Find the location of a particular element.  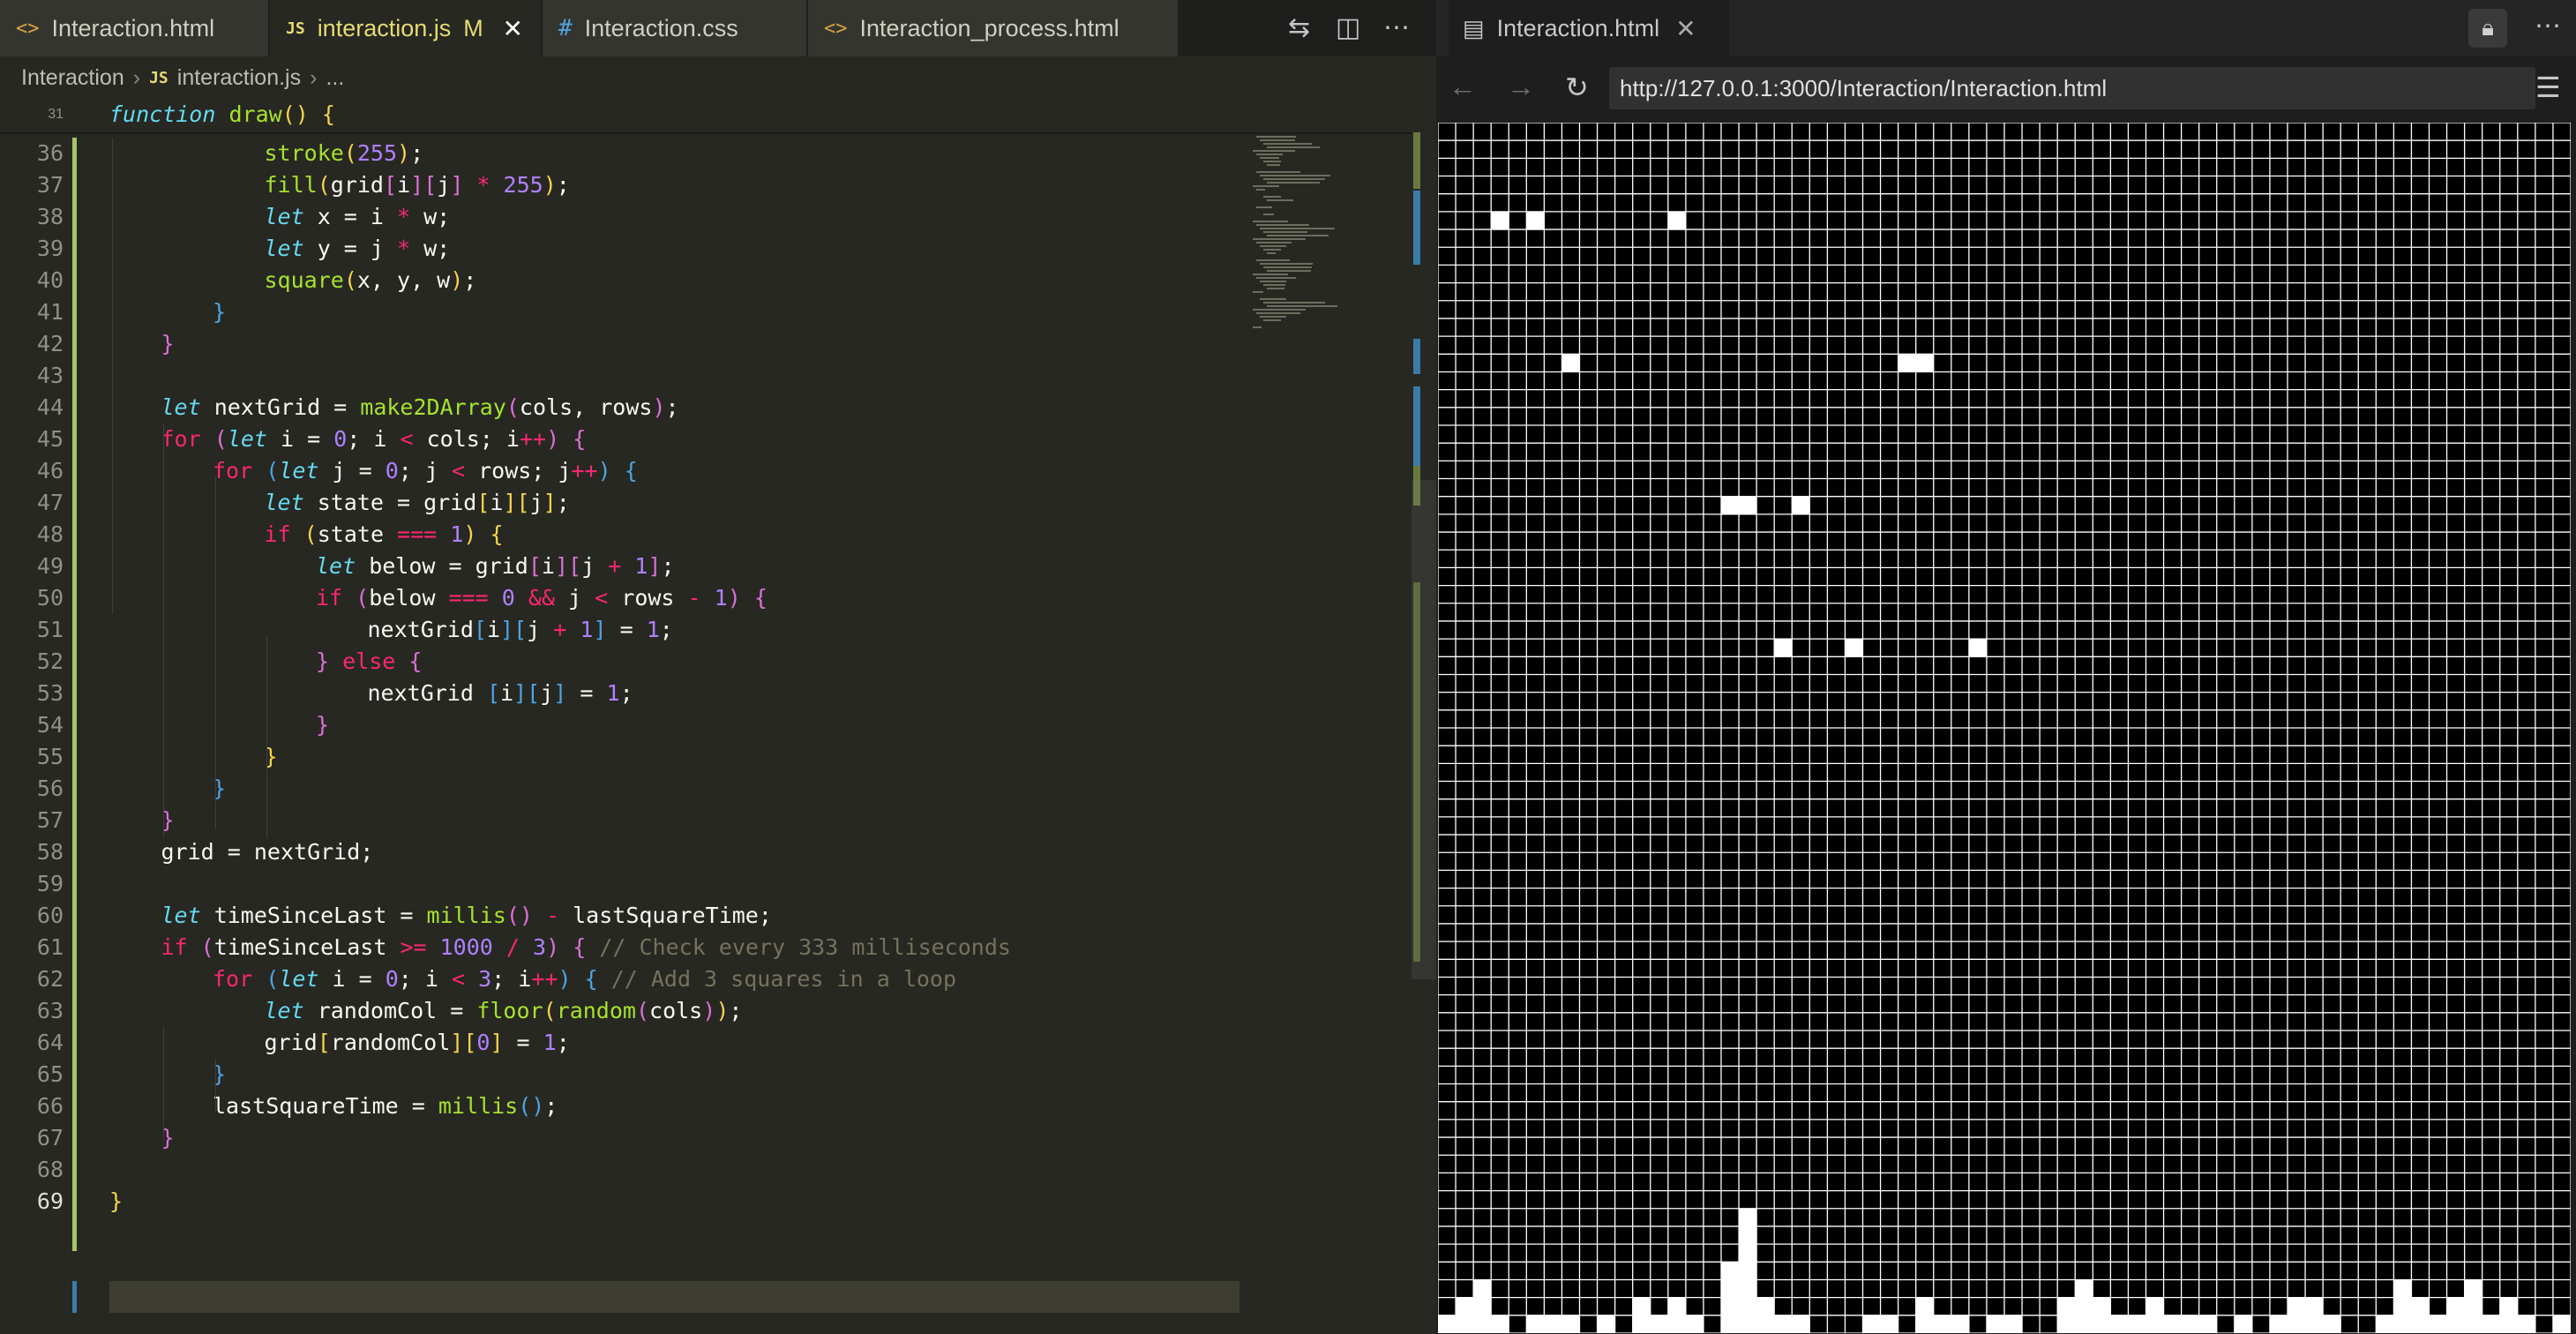

code-line: 58 grid = nextGrid; is located at coordinates (619, 852).